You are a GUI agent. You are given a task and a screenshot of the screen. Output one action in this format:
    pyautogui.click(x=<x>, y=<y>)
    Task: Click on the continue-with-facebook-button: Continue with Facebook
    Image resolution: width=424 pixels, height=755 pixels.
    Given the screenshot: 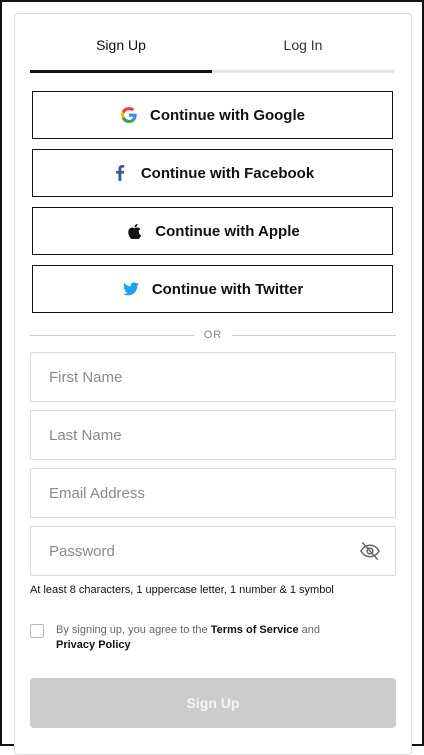 What is the action you would take?
    pyautogui.click(x=212, y=173)
    